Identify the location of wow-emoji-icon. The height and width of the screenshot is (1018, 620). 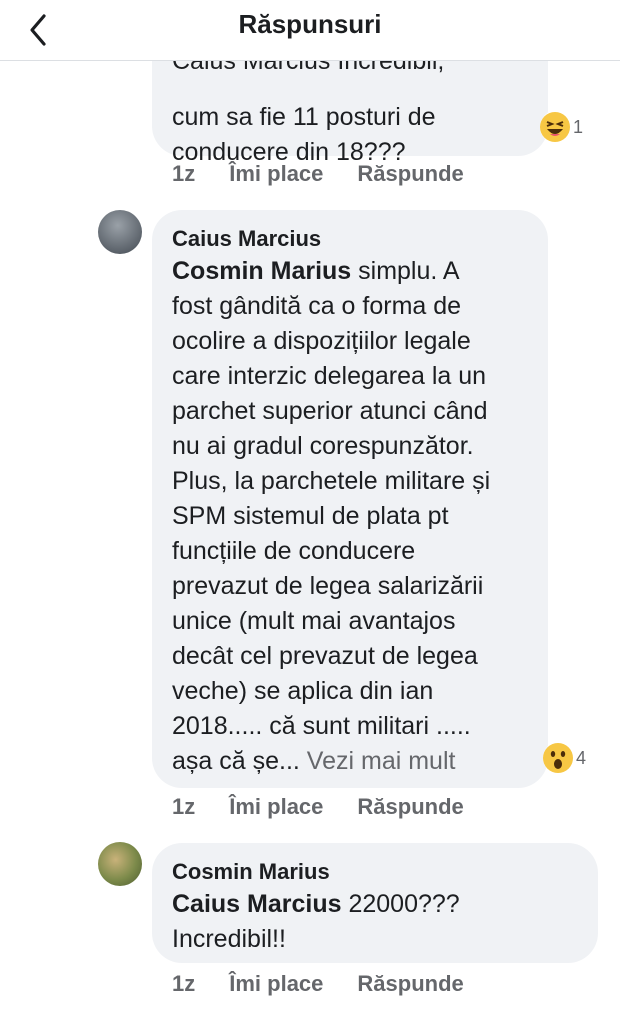
(558, 758).